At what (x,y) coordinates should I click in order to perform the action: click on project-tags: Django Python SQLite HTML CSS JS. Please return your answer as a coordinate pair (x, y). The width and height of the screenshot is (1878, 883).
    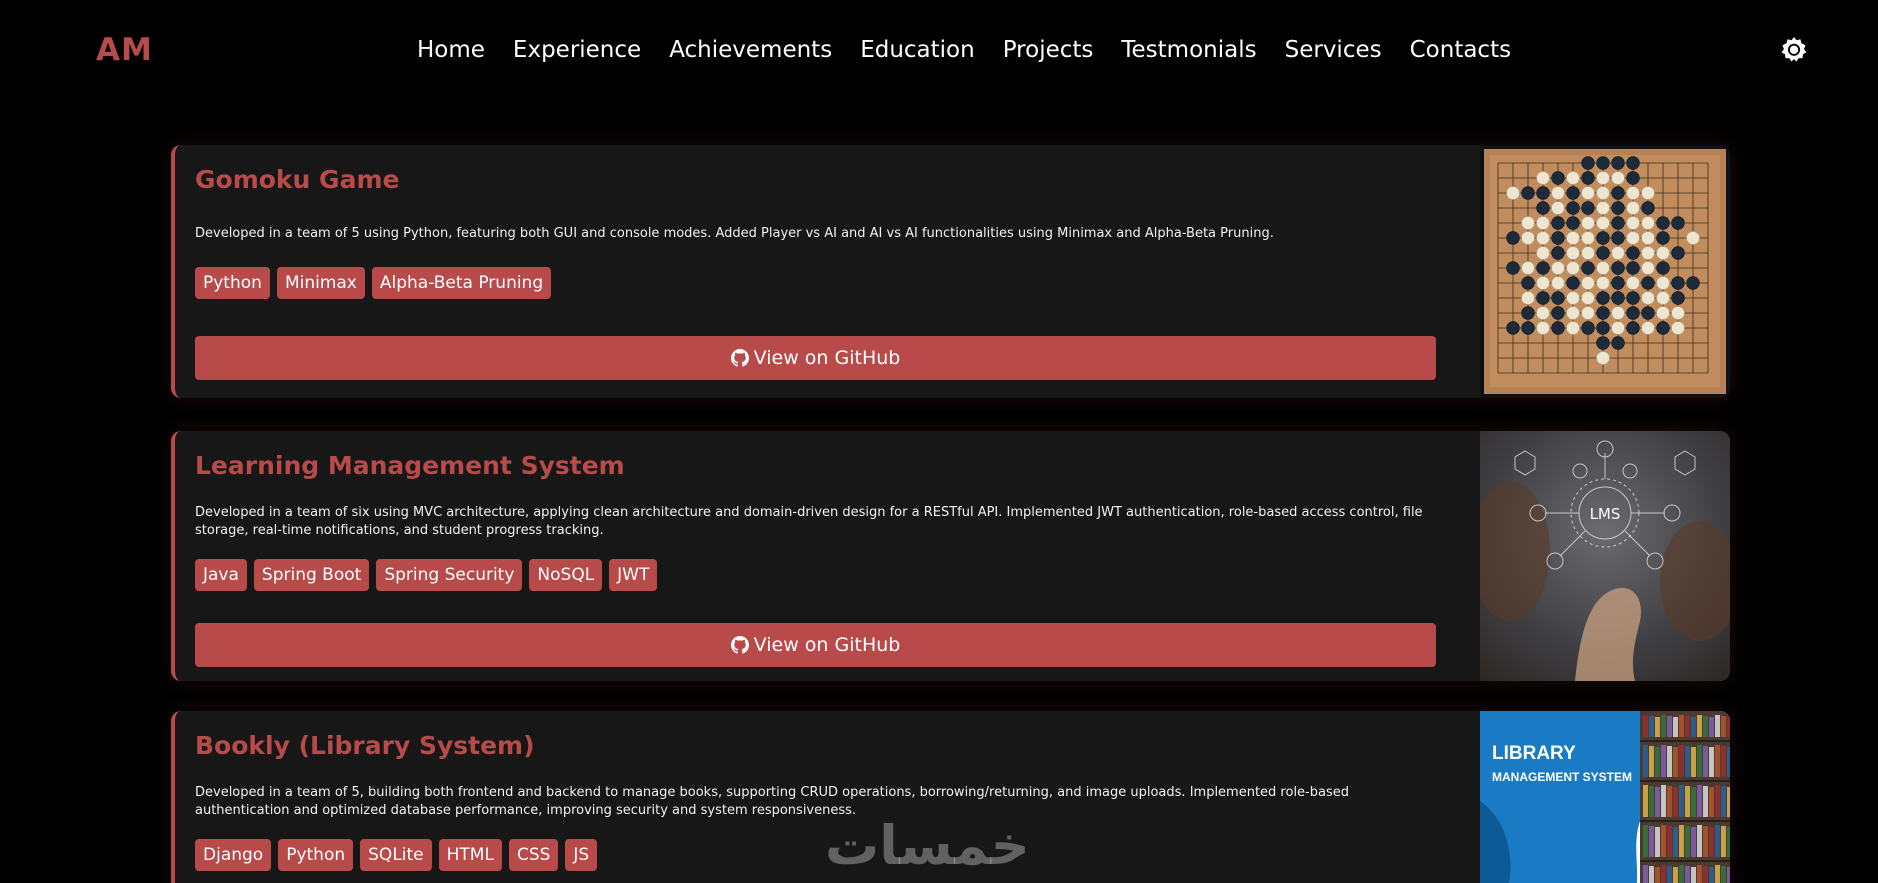
    Looking at the image, I should click on (396, 855).